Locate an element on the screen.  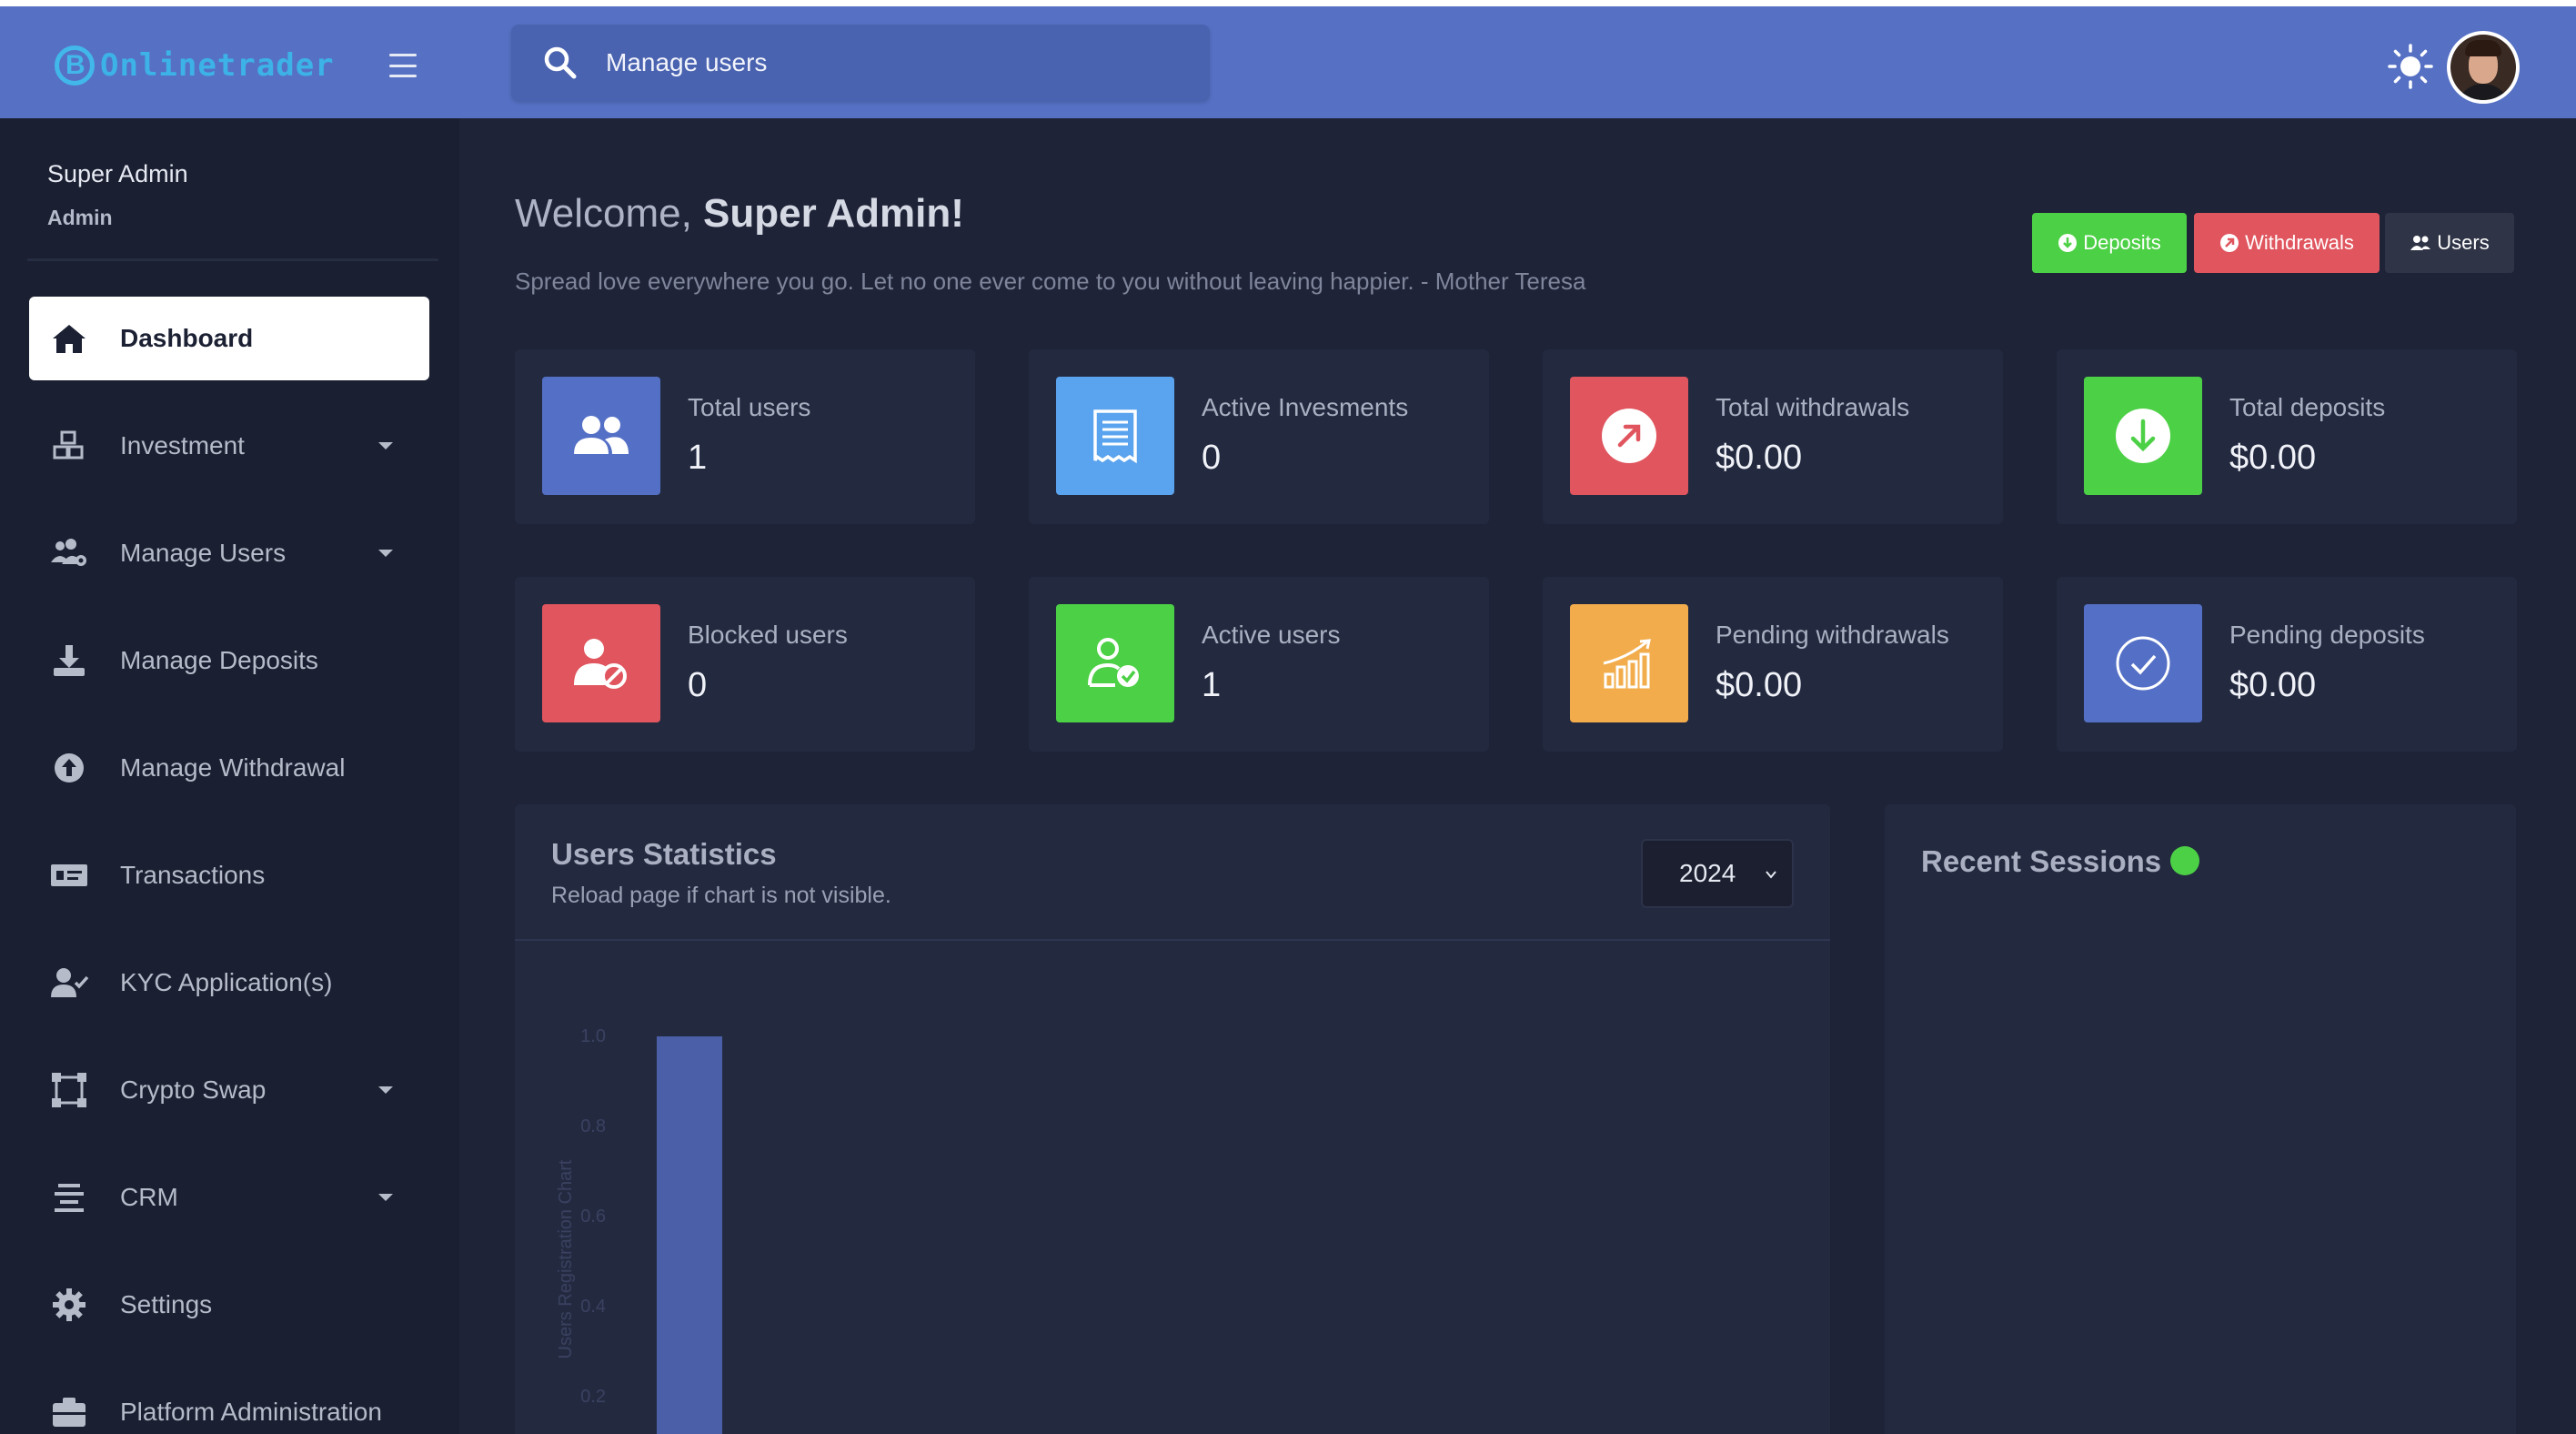
chart-y-tick-label: 0.8 is located at coordinates (593, 1126).